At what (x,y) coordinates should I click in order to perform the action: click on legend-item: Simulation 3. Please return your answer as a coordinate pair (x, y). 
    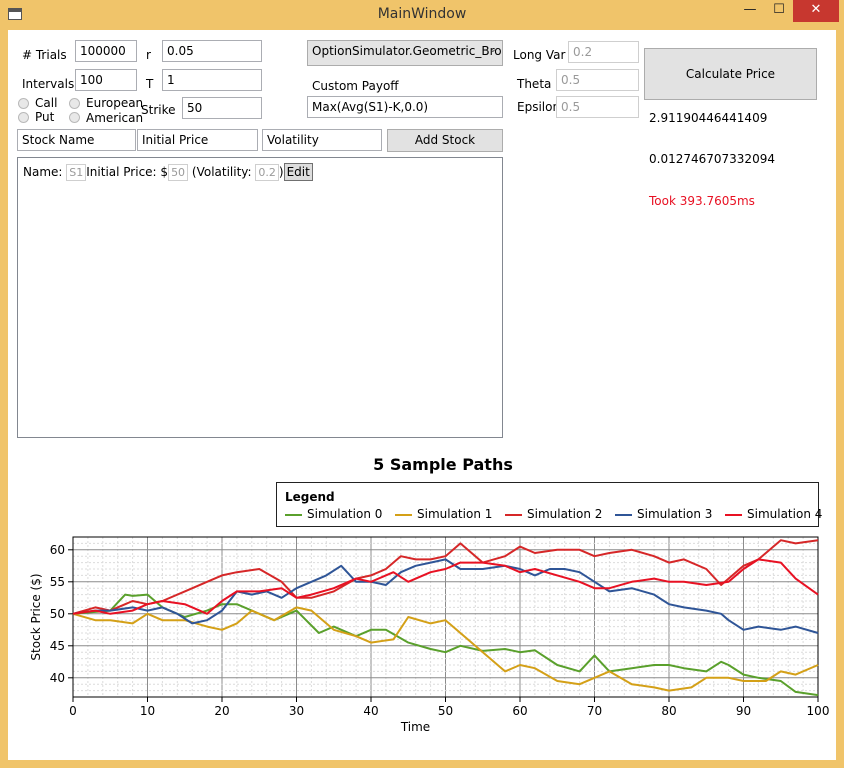
    Looking at the image, I should click on (663, 514).